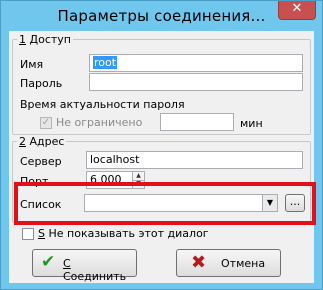 This screenshot has height=290, width=323. I want to click on password-relevance-label: Время актуальности пароля, so click(102, 104).